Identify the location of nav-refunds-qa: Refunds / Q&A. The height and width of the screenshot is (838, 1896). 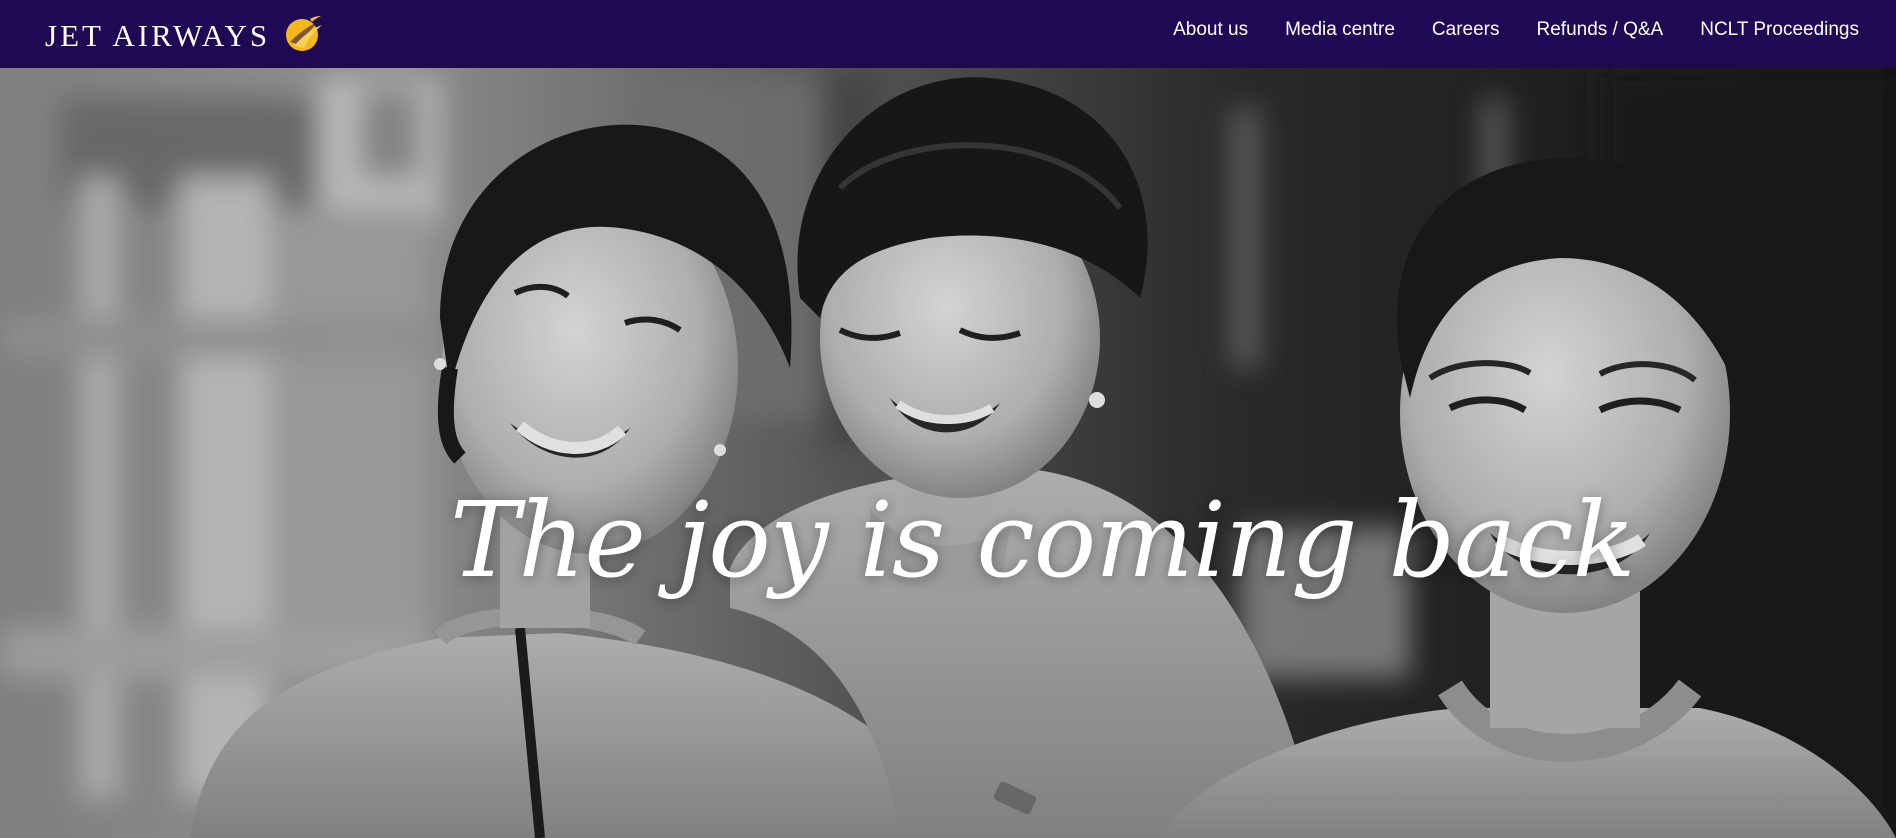
(1600, 30).